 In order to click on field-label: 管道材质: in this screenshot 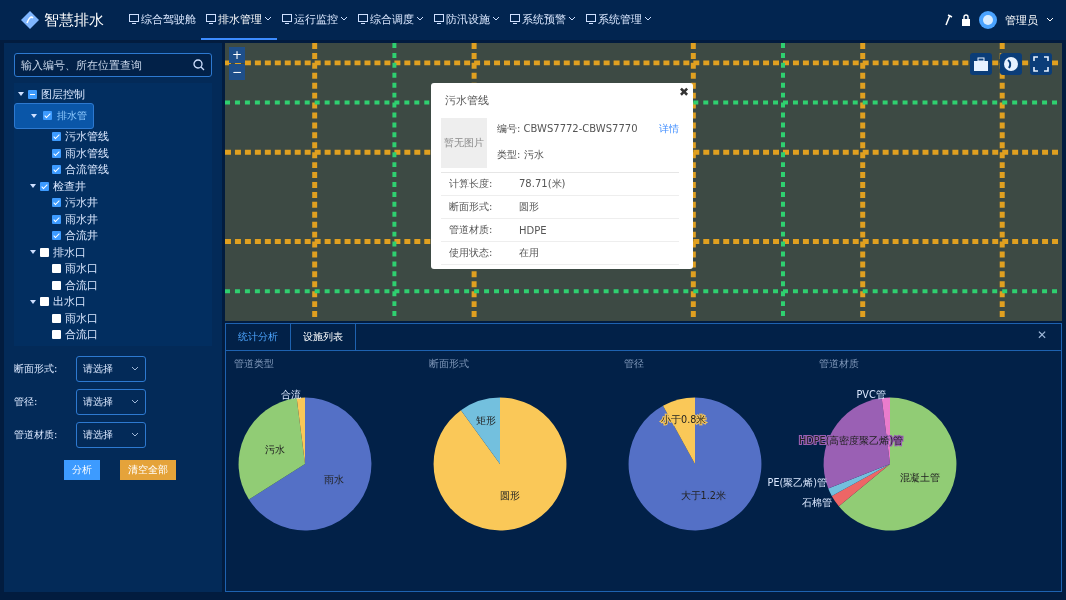, I will do `click(471, 230)`.